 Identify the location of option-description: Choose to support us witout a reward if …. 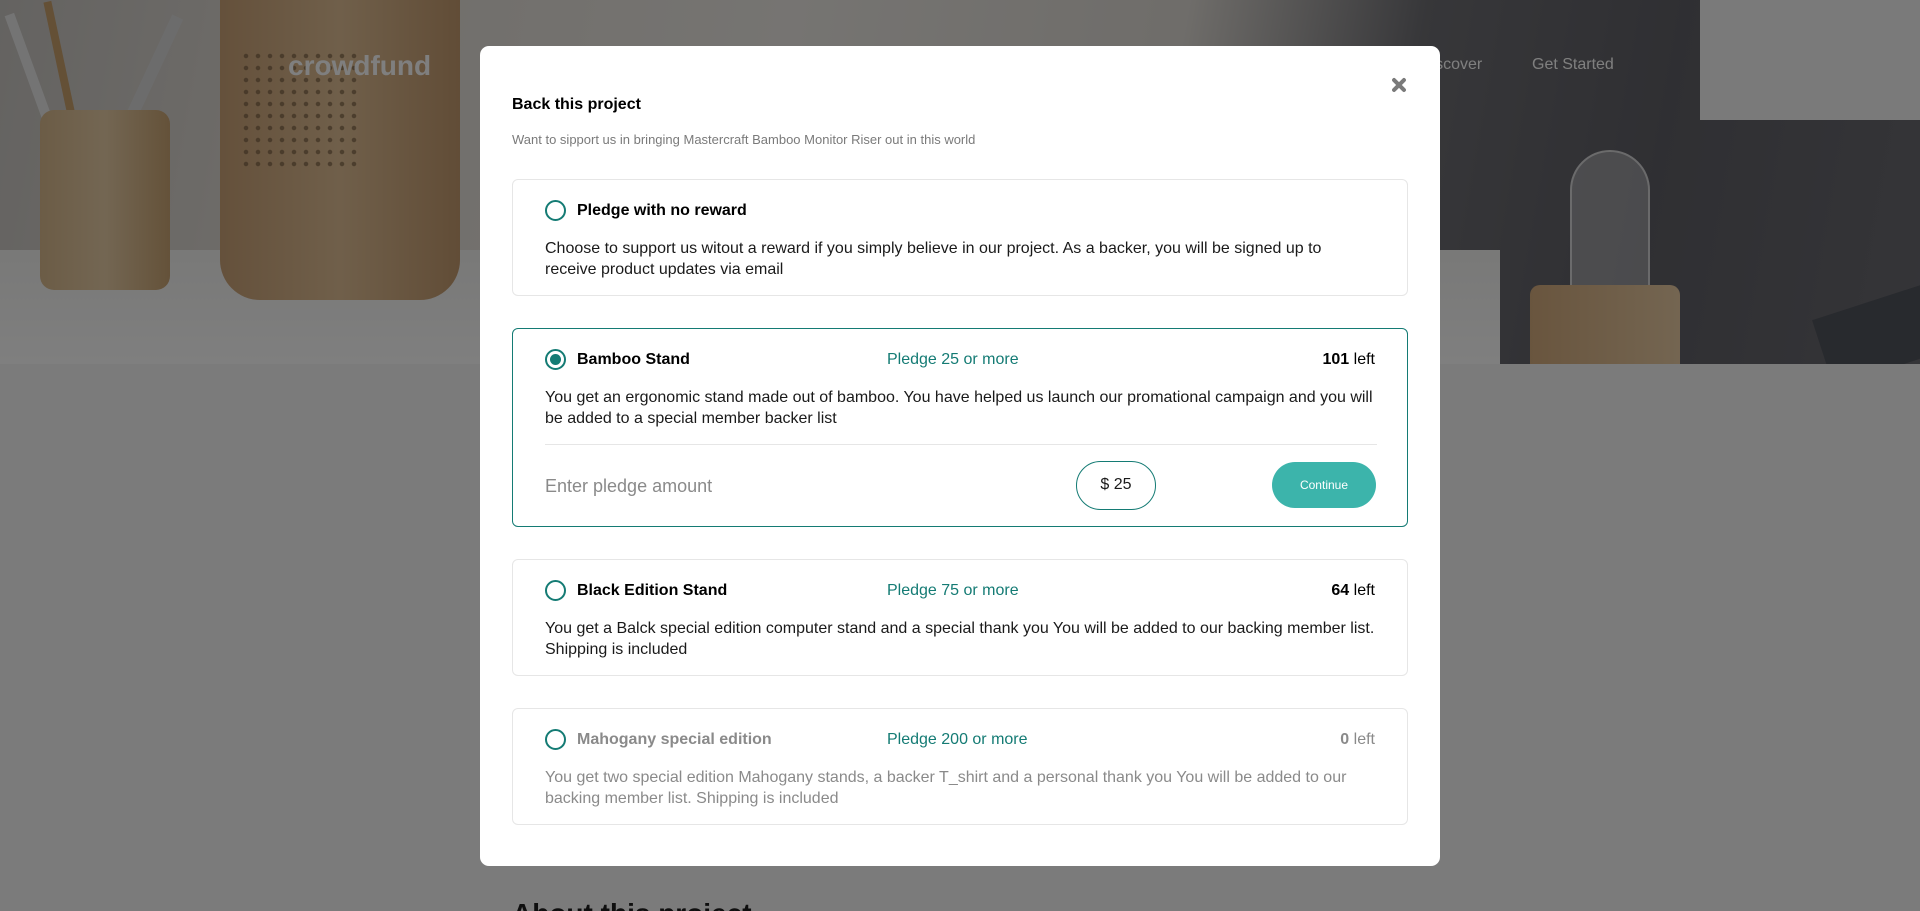
(933, 259).